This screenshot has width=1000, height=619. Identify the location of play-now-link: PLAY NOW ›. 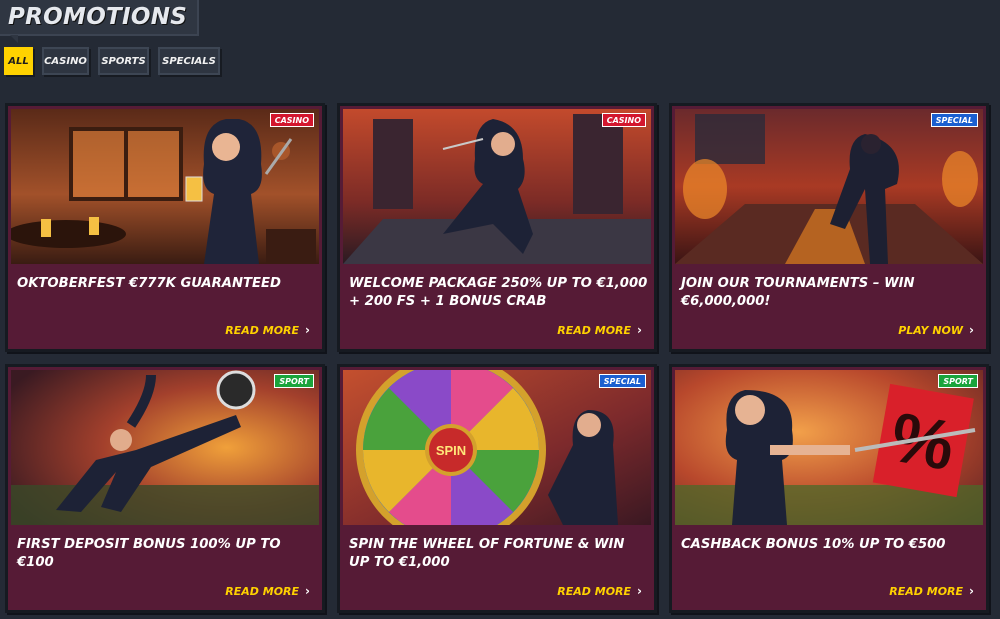
(936, 330).